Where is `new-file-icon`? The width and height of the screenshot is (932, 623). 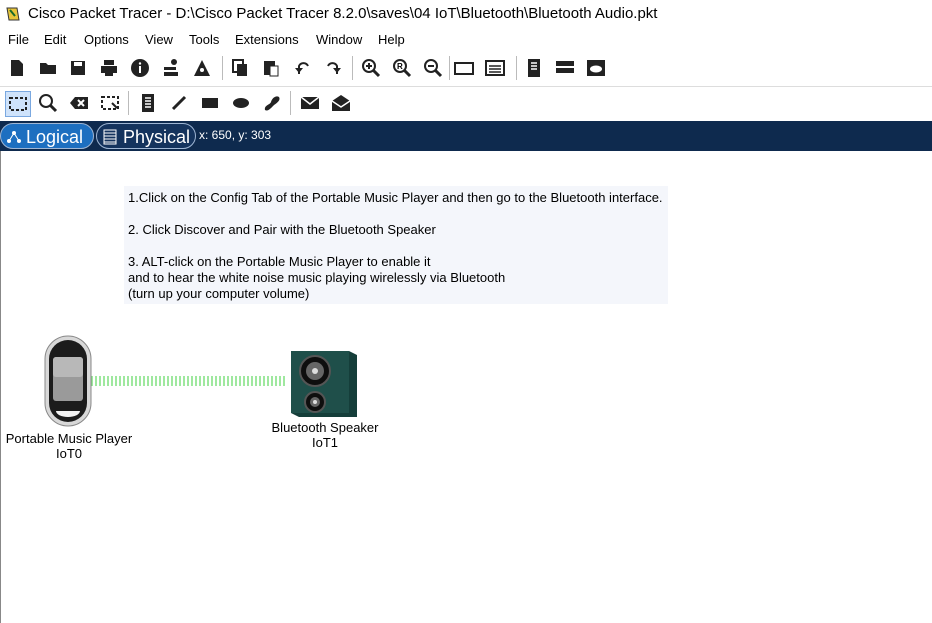
new-file-icon is located at coordinates (17, 68).